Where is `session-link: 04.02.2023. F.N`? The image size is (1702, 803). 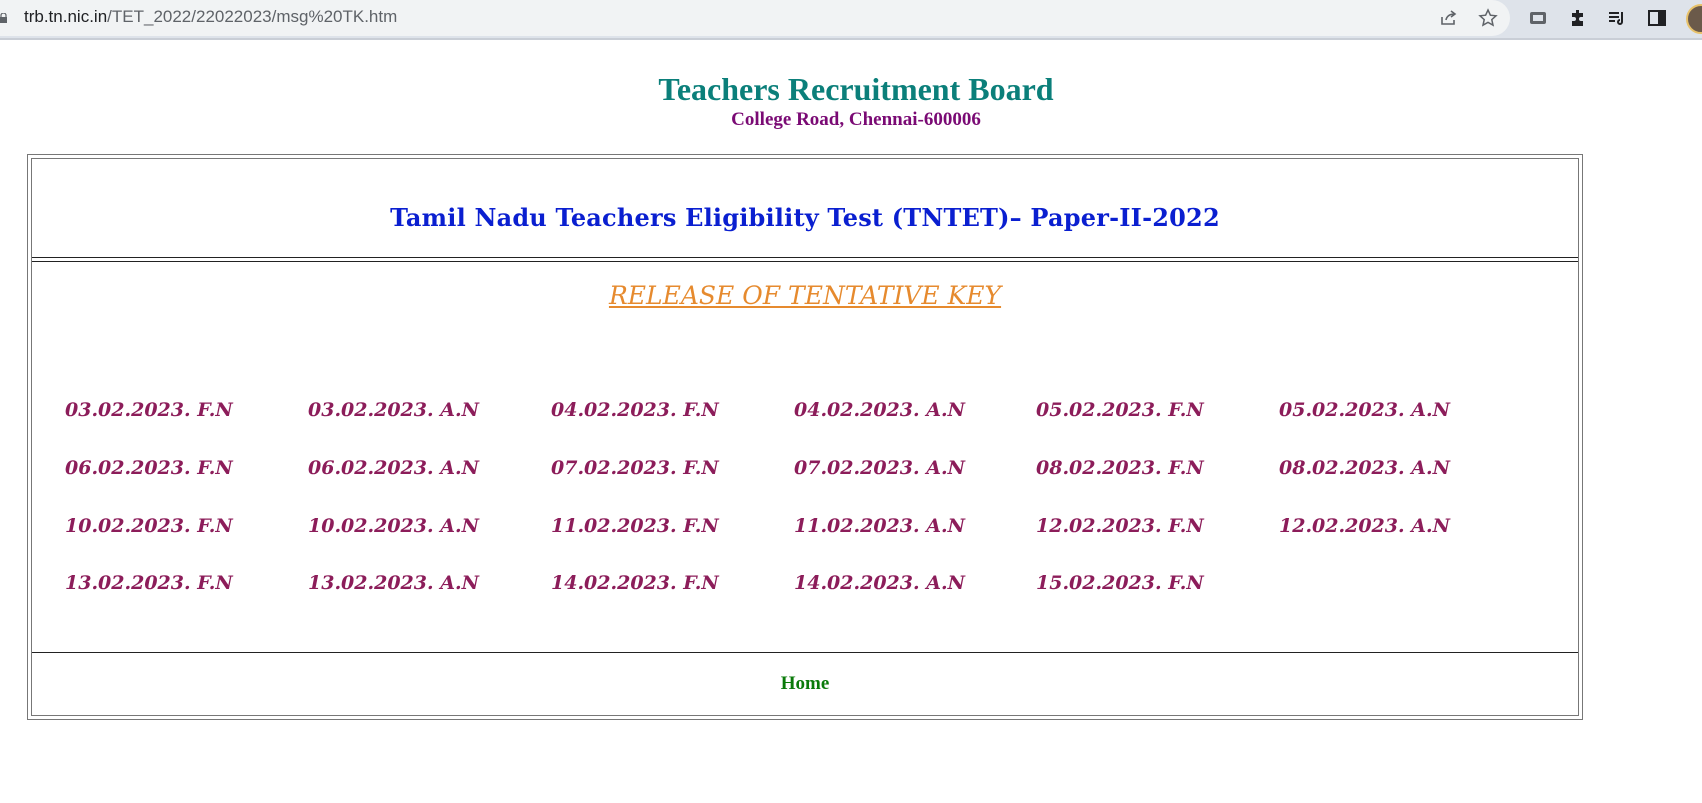 session-link: 04.02.2023. F.N is located at coordinates (635, 410).